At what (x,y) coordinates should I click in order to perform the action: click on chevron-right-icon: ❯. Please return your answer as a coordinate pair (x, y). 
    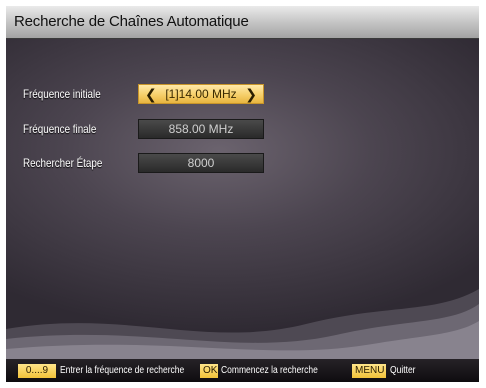
    Looking at the image, I should click on (251, 94).